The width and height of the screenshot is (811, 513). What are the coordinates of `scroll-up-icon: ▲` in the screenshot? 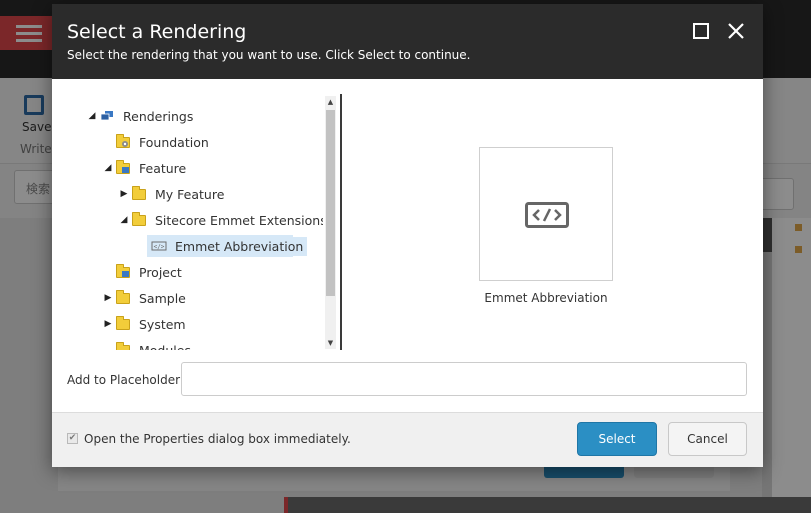 It's located at (330, 102).